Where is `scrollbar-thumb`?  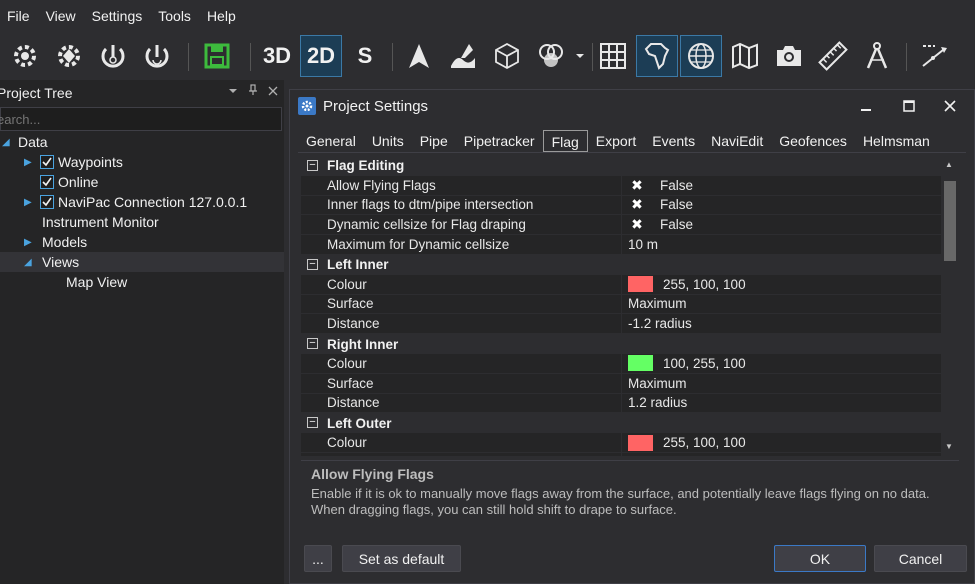
scrollbar-thumb is located at coordinates (950, 221).